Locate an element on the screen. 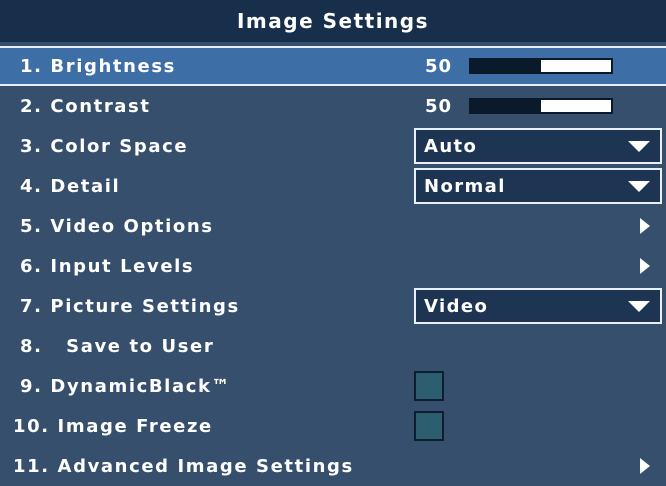  menu-title: Image Settings is located at coordinates (333, 21).